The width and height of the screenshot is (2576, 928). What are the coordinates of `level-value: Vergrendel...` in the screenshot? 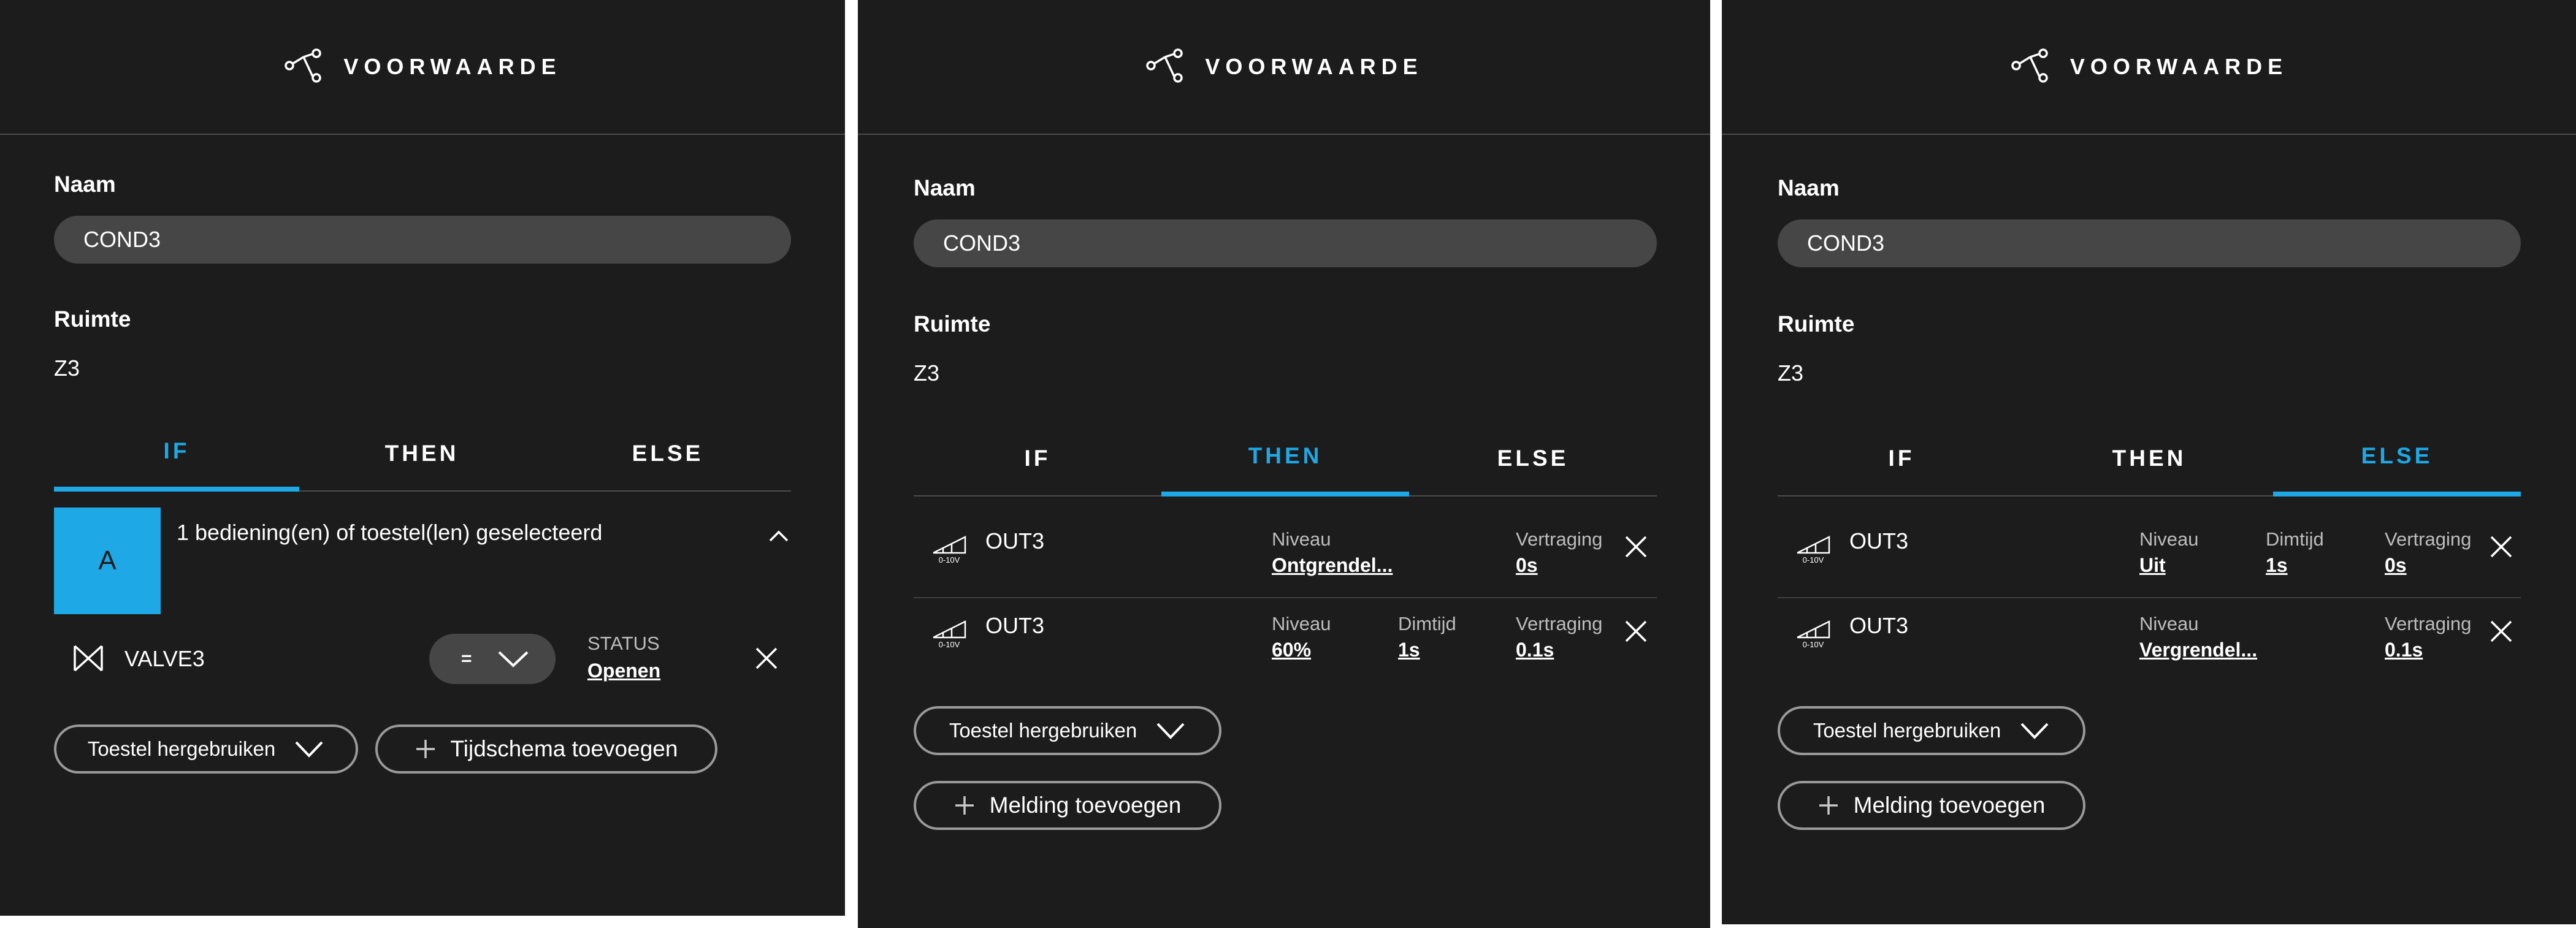 It's located at (2198, 650).